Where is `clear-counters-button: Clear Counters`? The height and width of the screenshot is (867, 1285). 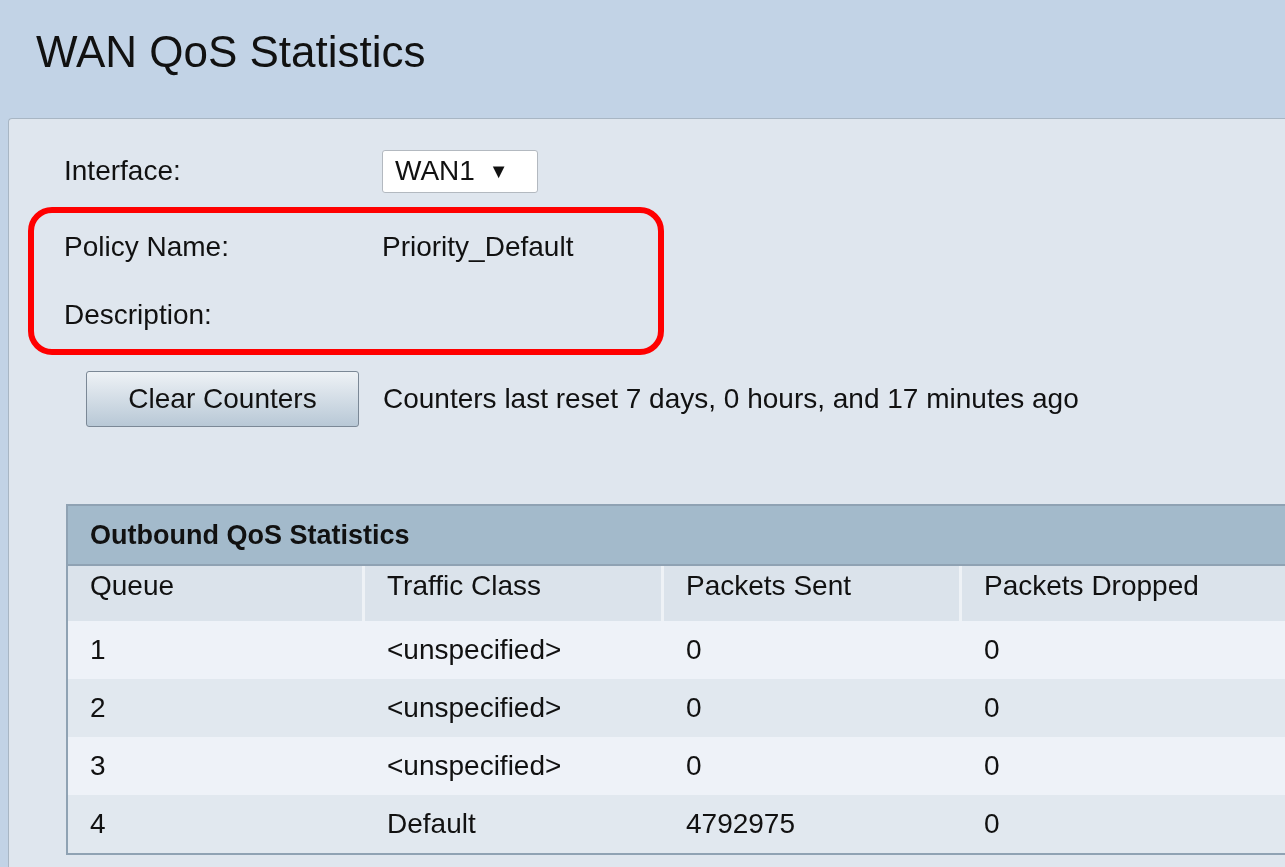
clear-counters-button: Clear Counters is located at coordinates (222, 399).